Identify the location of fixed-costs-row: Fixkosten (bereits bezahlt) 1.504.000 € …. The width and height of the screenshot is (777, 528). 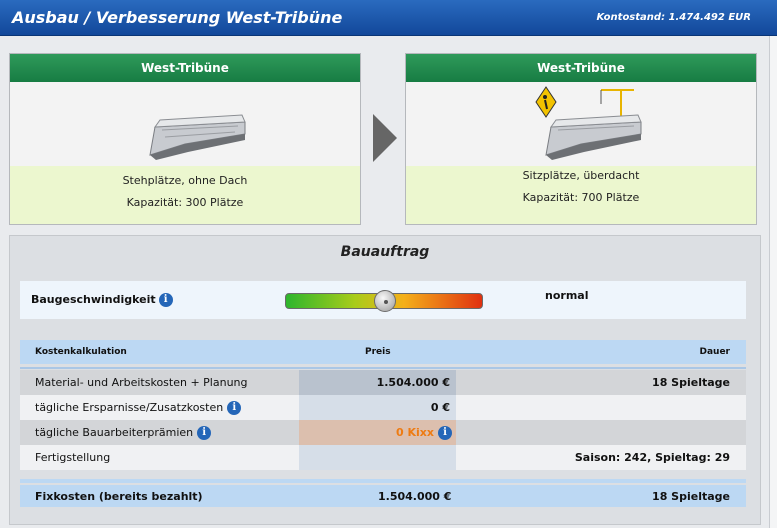
(383, 496).